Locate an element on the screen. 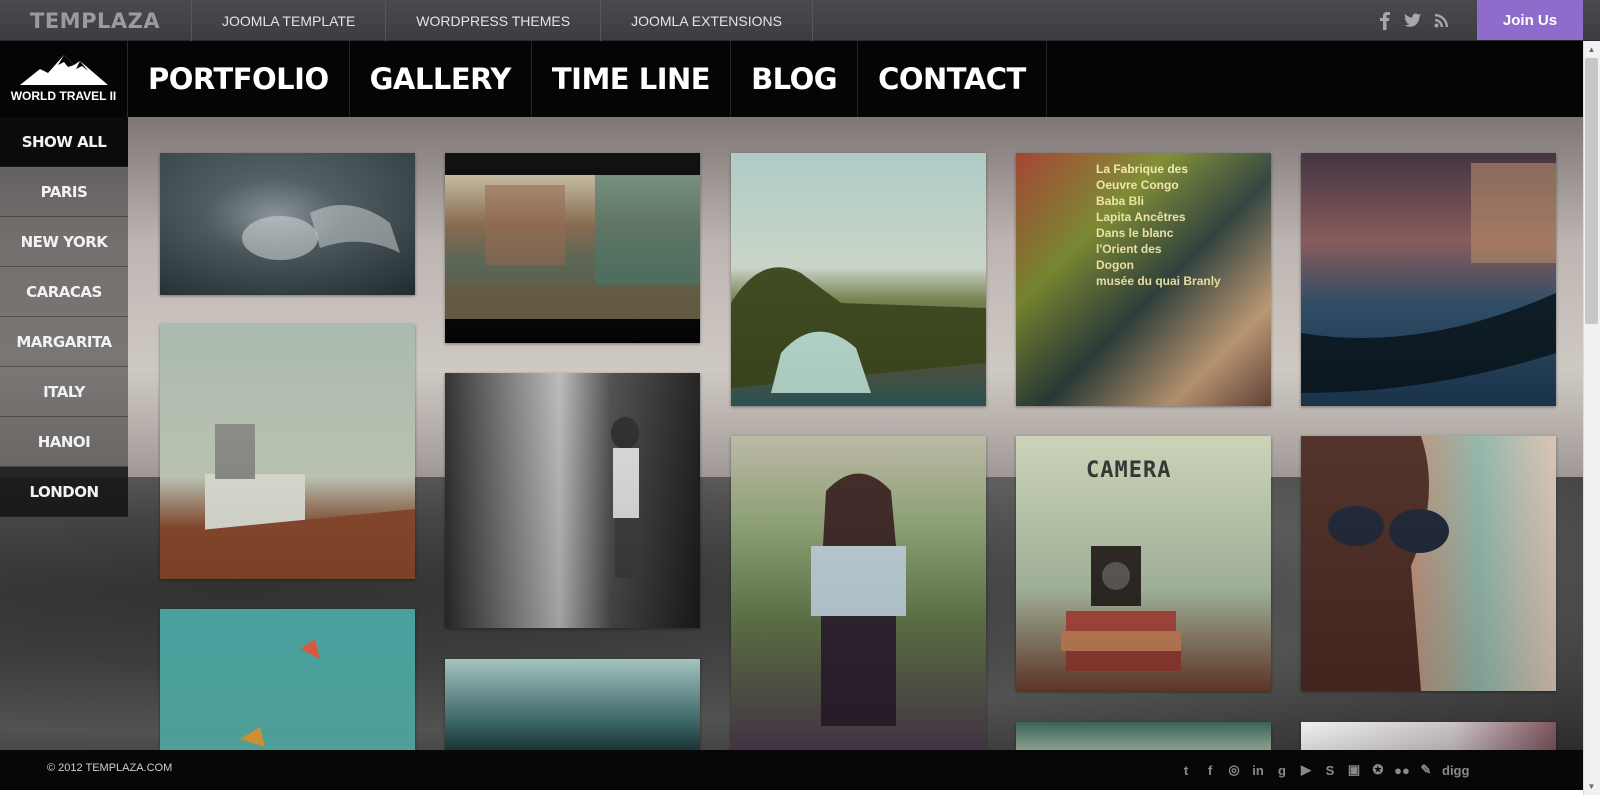 Image resolution: width=1600 pixels, height=809 pixels. filter-hanoi: HANOI is located at coordinates (64, 442).